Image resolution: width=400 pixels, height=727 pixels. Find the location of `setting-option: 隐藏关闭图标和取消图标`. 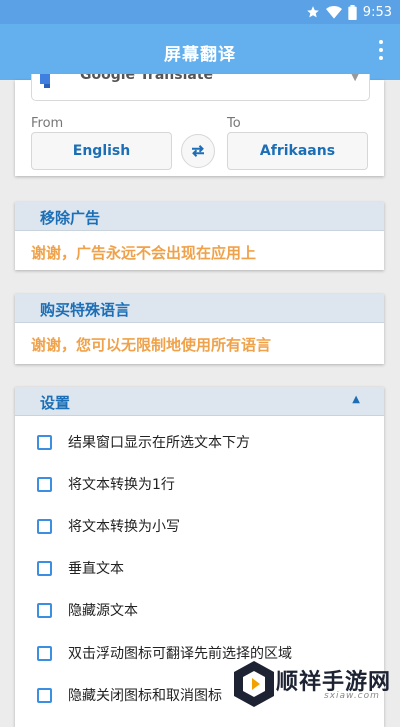

setting-option: 隐藏关闭图标和取消图标 is located at coordinates (129, 695).